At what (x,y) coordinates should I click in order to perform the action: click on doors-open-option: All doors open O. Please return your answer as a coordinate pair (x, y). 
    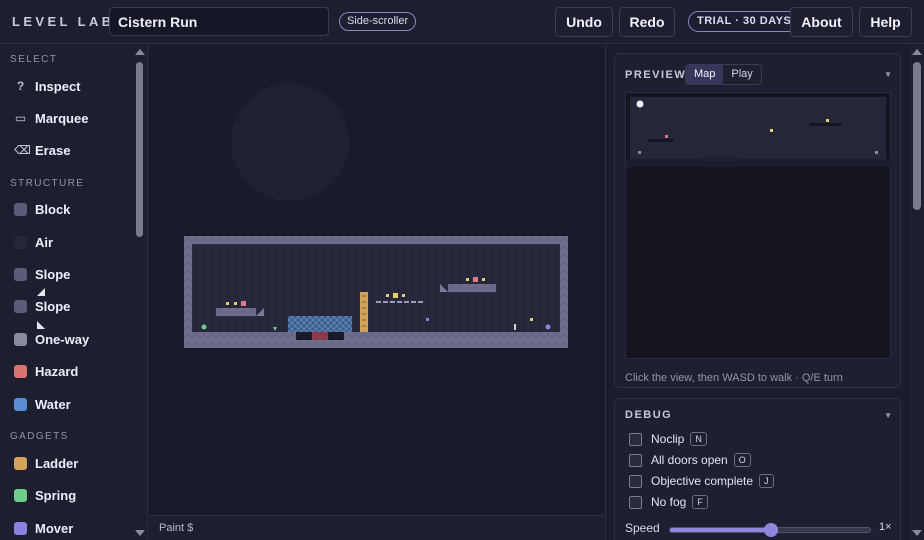
    Looking at the image, I should click on (690, 460).